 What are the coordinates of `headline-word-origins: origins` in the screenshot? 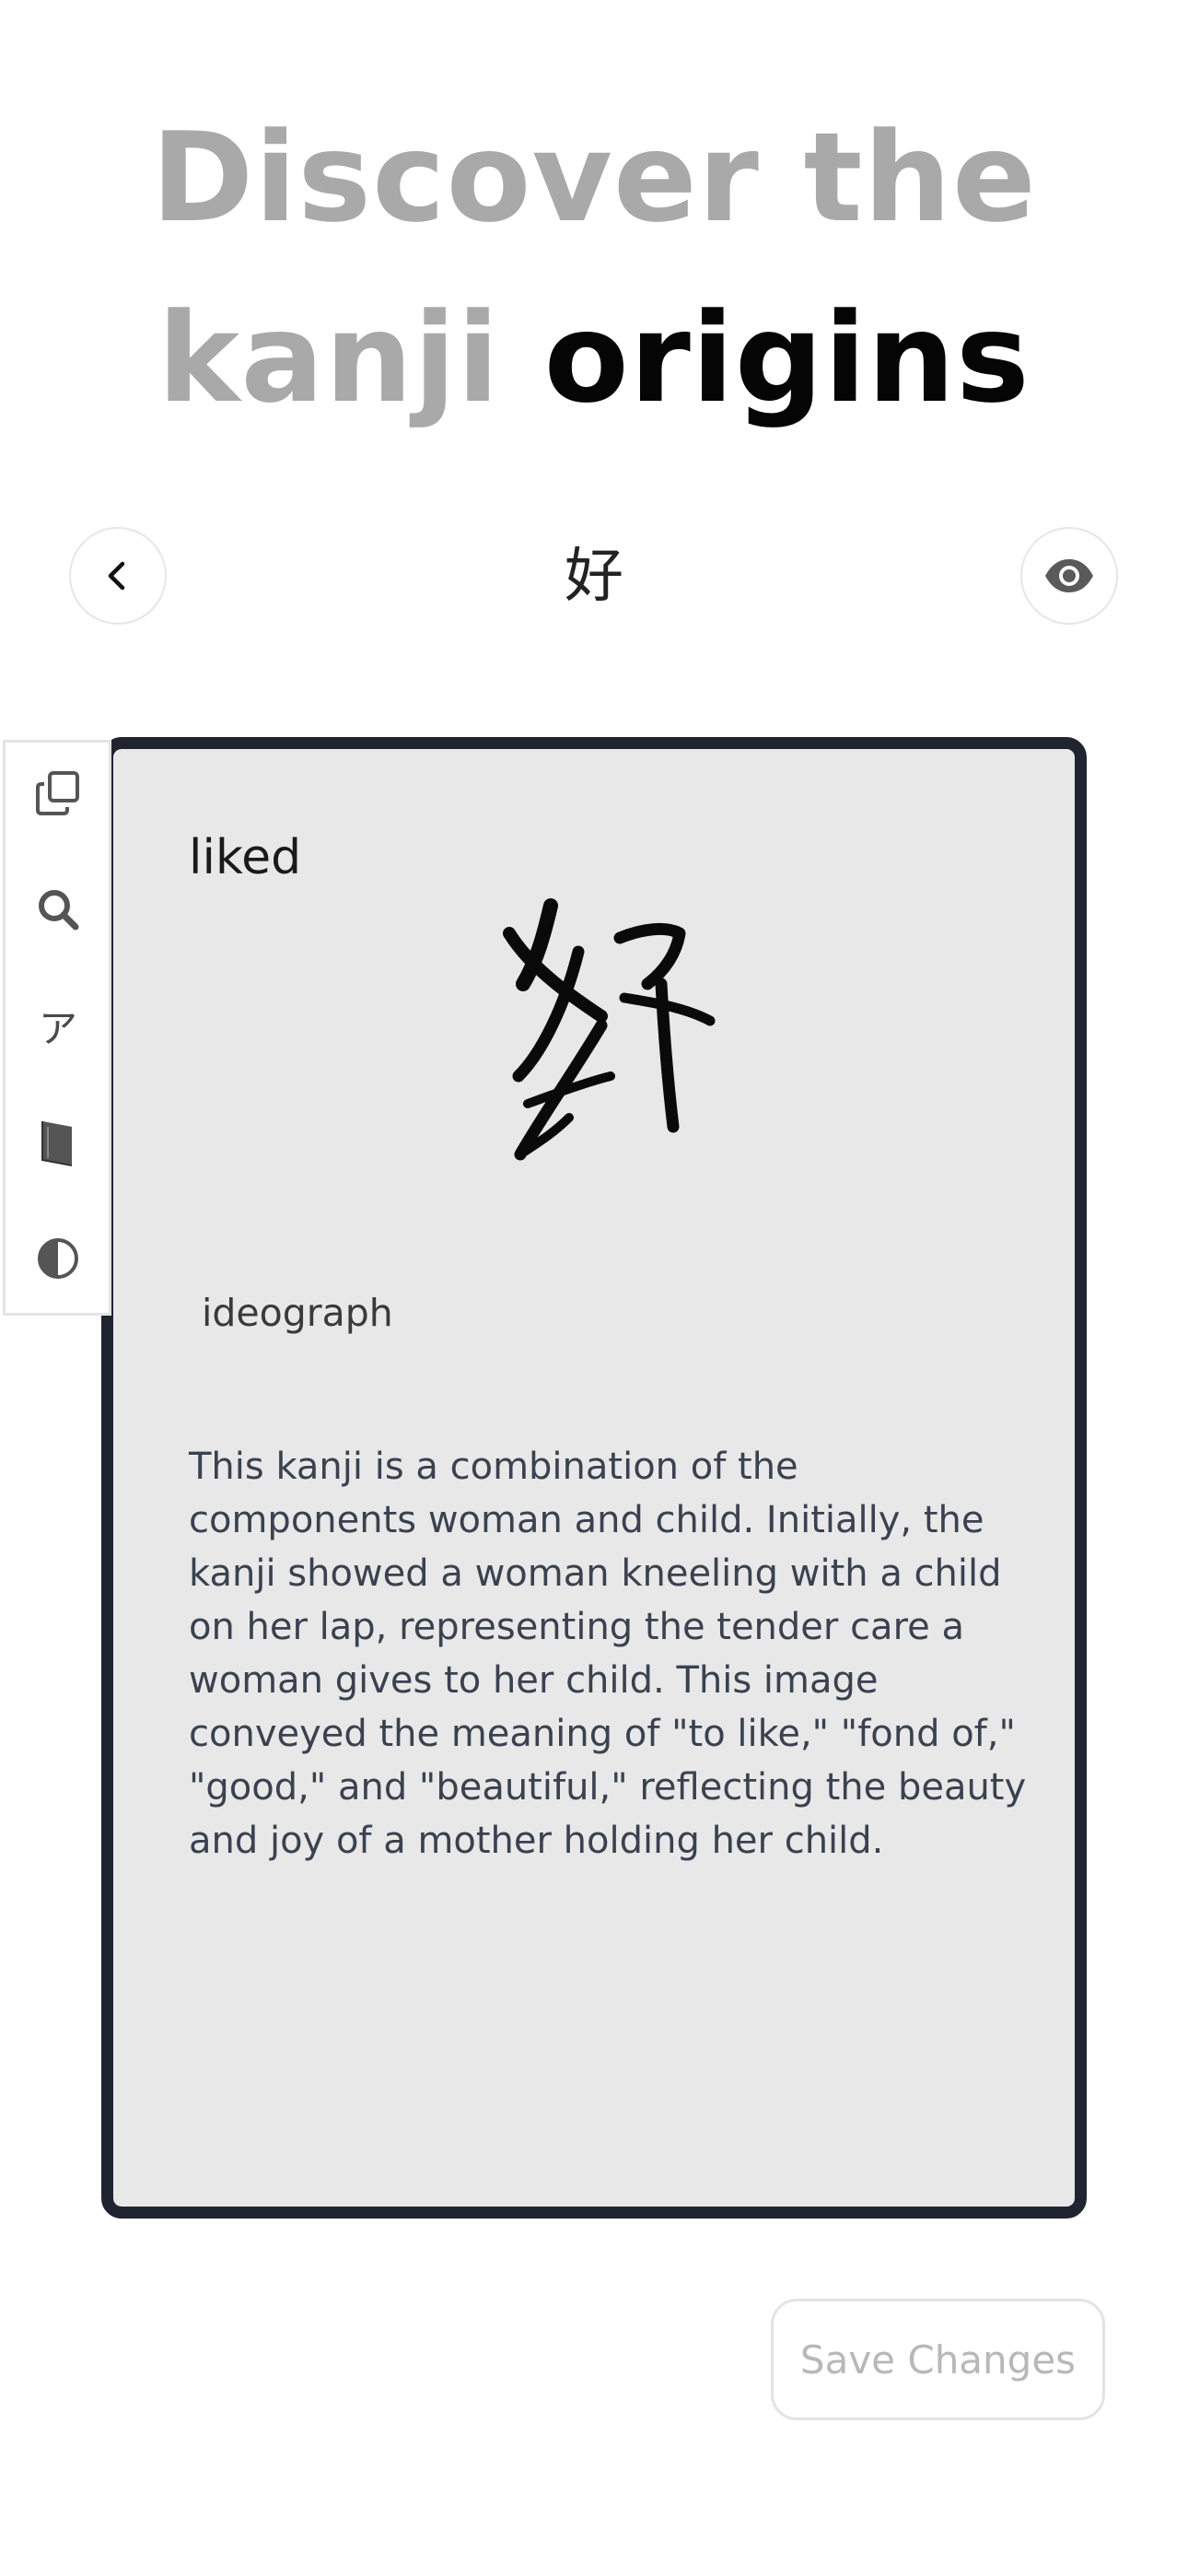 It's located at (787, 358).